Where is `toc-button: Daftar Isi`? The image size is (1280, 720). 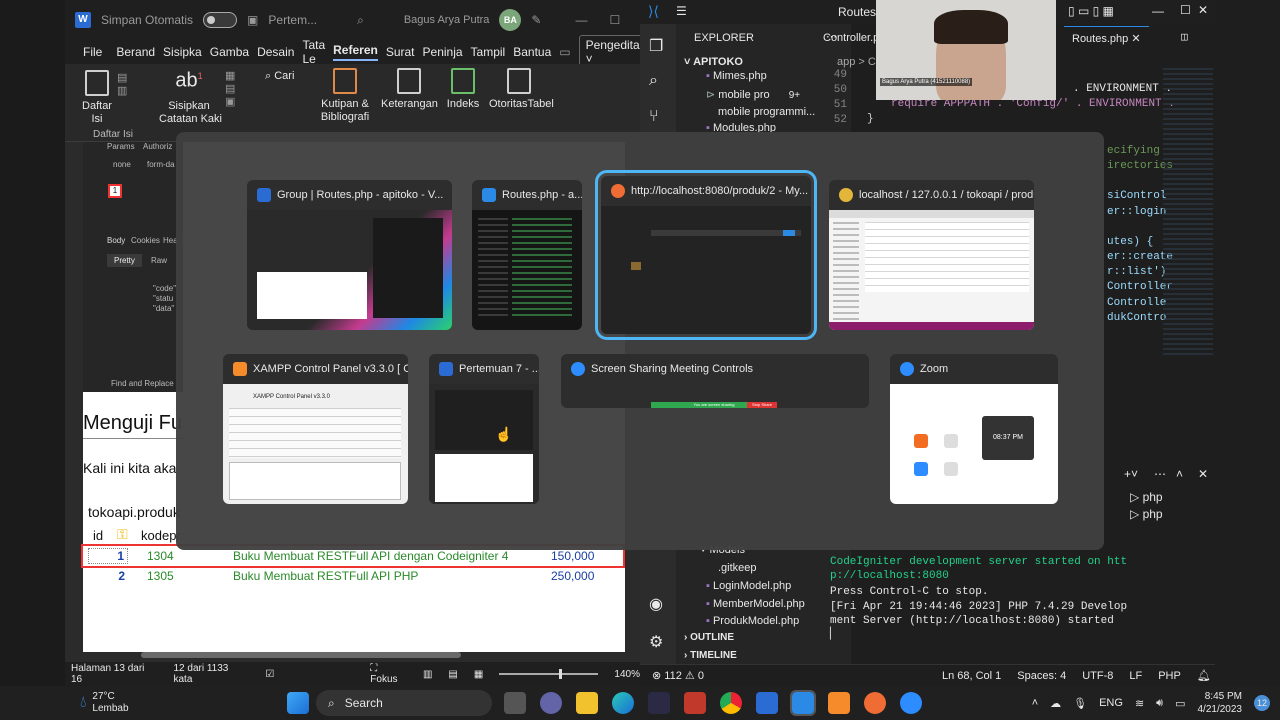
toc-button: Daftar Isi is located at coordinates (97, 98).